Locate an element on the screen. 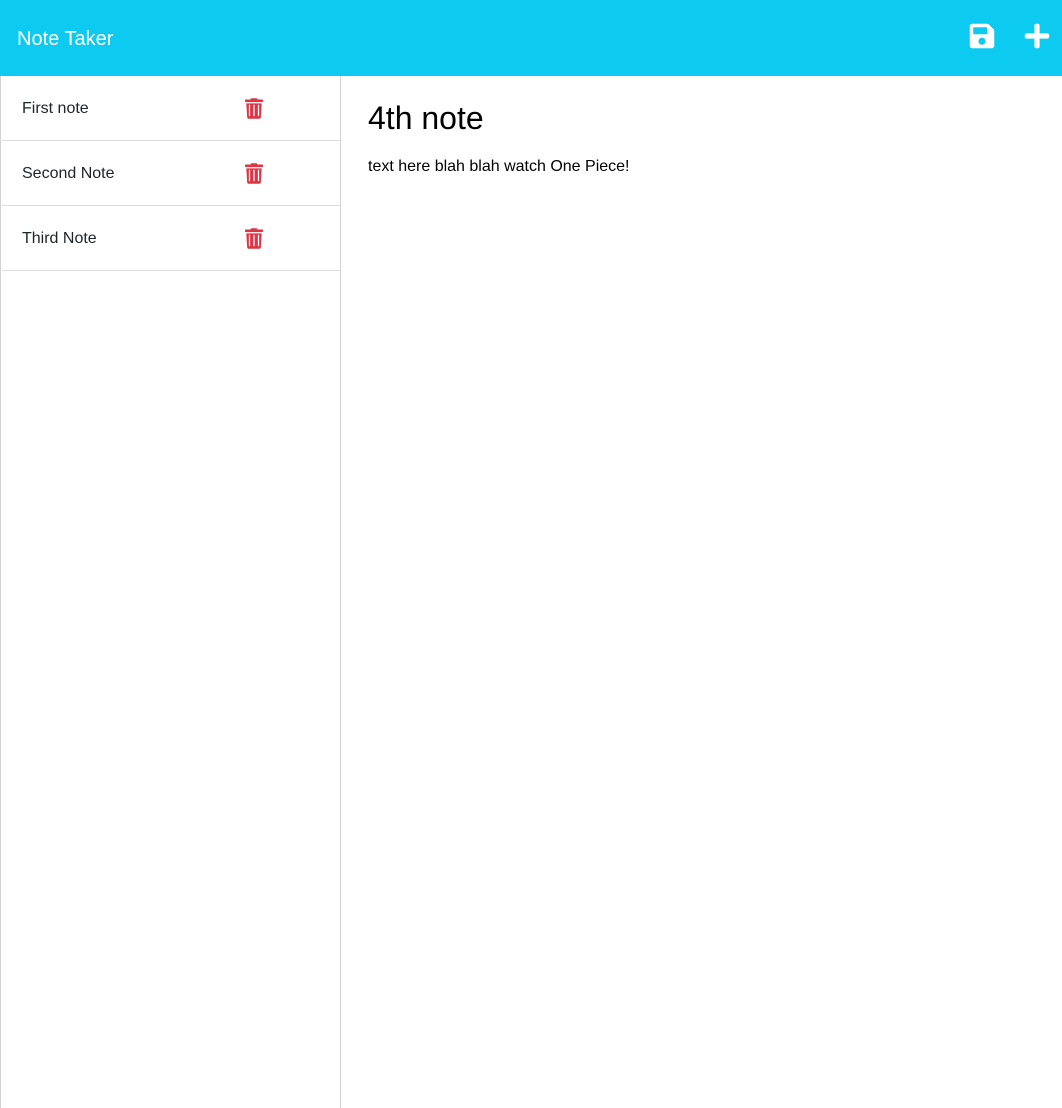 The image size is (1062, 1108). plus-icon is located at coordinates (1037, 36).